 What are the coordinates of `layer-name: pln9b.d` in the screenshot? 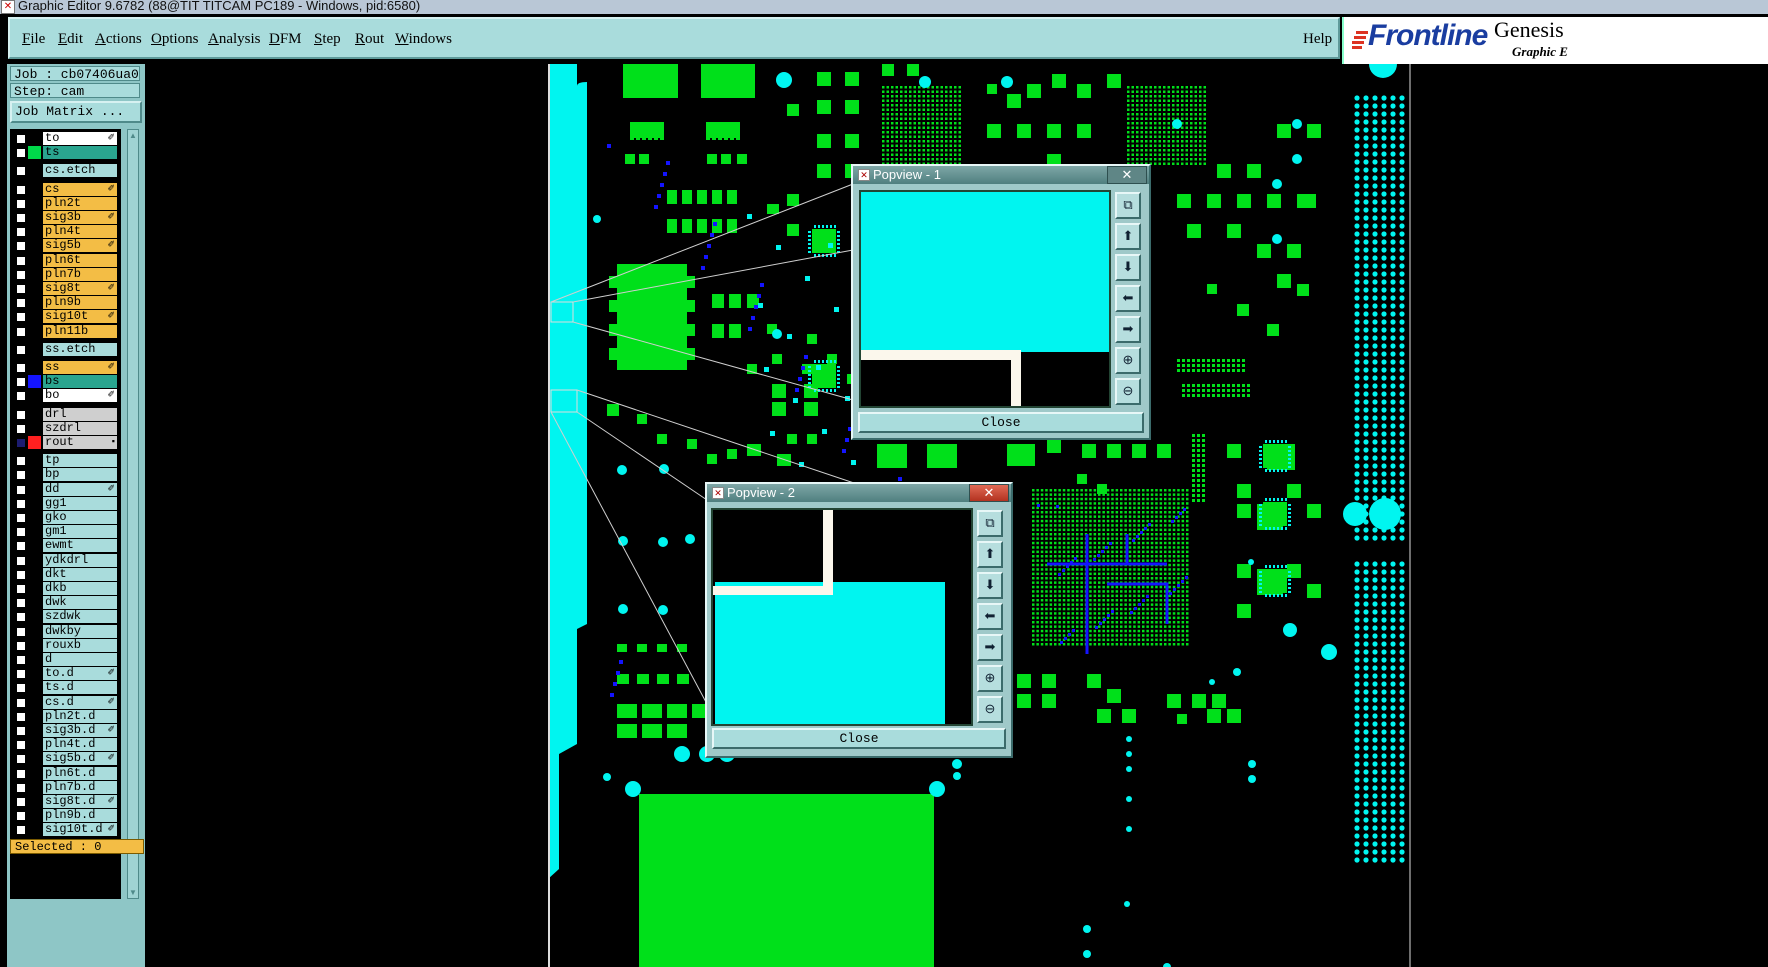 It's located at (80, 816).